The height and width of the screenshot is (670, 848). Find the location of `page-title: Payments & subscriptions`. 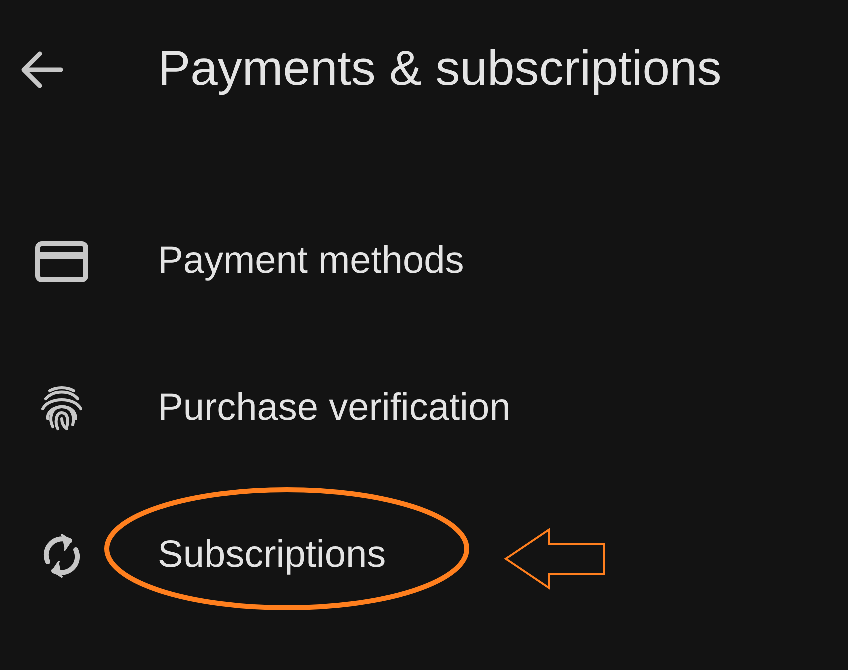

page-title: Payments & subscriptions is located at coordinates (440, 69).